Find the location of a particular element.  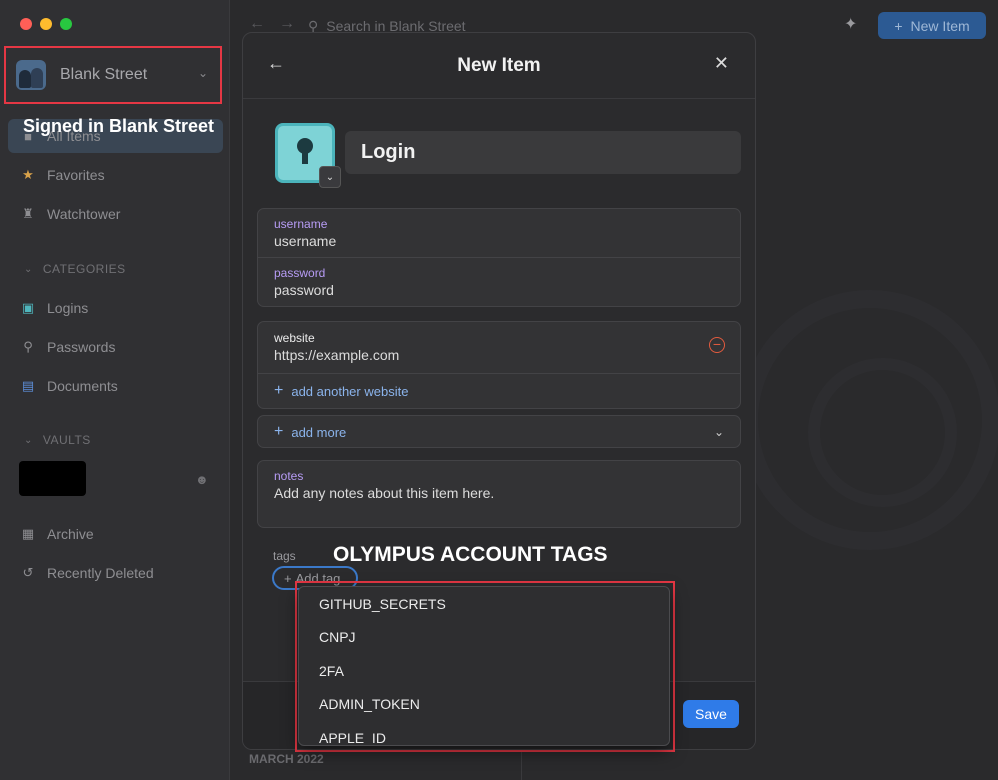

keyhole-icon is located at coordinates (305, 153).